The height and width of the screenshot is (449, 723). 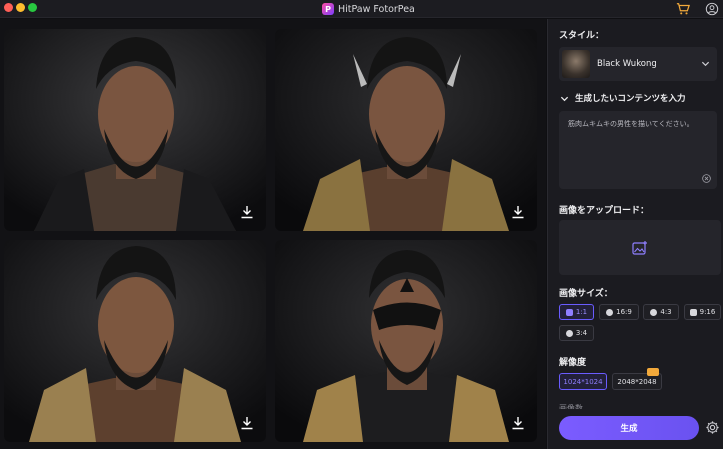 I want to click on gear-icon, so click(x=712, y=427).